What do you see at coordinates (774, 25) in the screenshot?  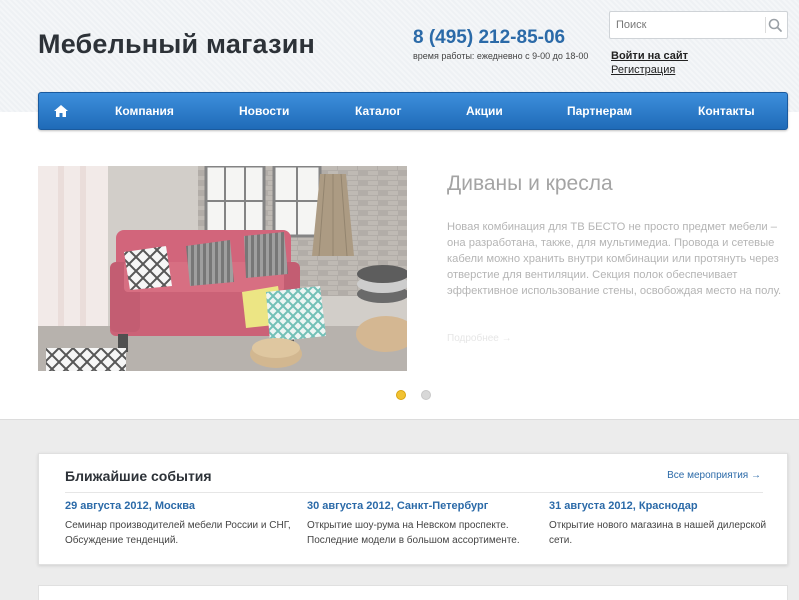 I see `search-icon` at bounding box center [774, 25].